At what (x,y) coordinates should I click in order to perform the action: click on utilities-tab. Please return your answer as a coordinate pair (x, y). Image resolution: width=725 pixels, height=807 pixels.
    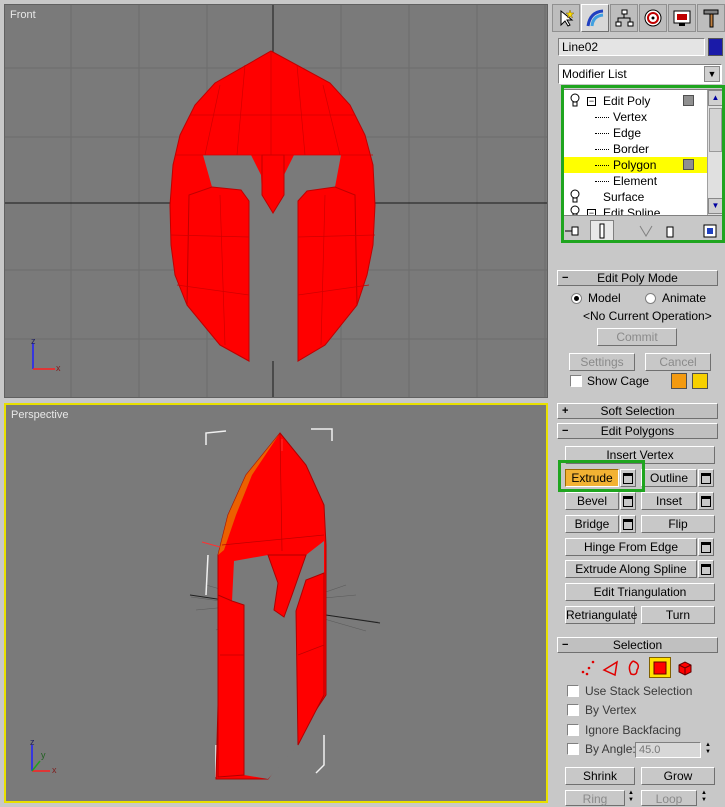
    Looking at the image, I should click on (711, 18).